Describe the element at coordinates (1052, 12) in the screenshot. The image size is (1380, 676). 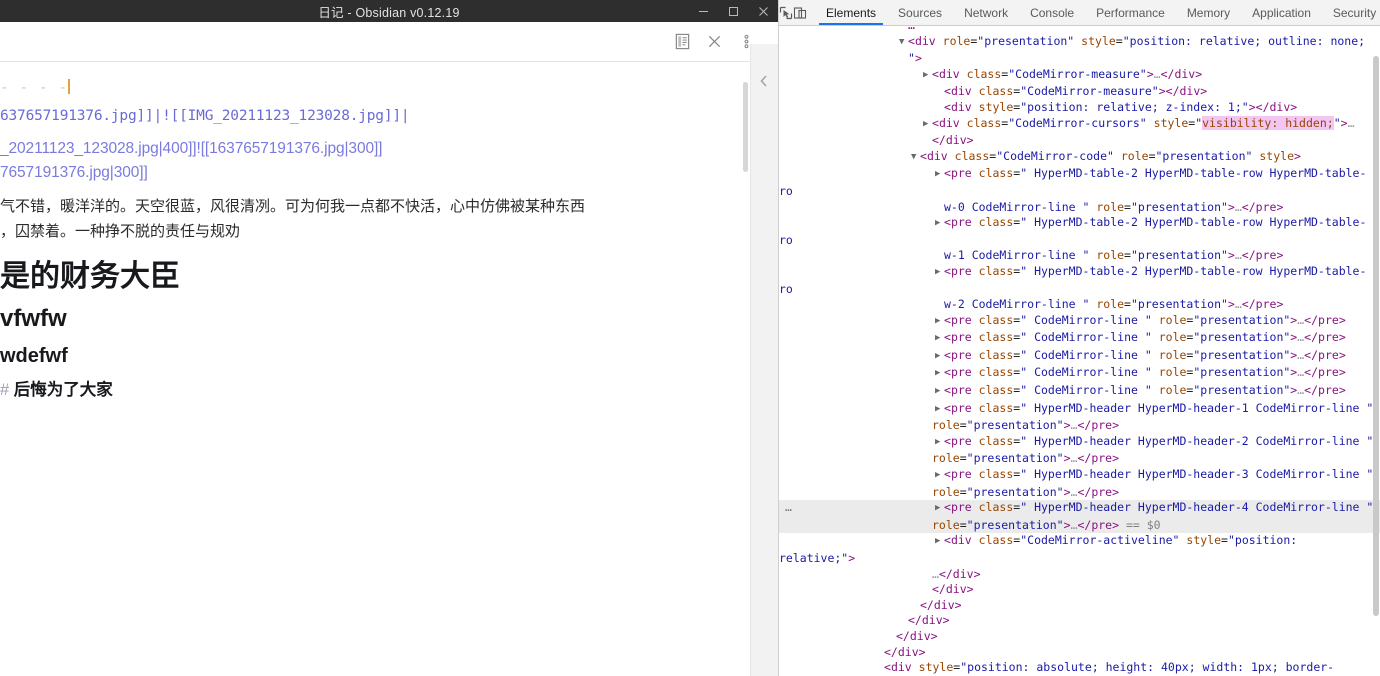
I see `tab-console: Console` at that location.